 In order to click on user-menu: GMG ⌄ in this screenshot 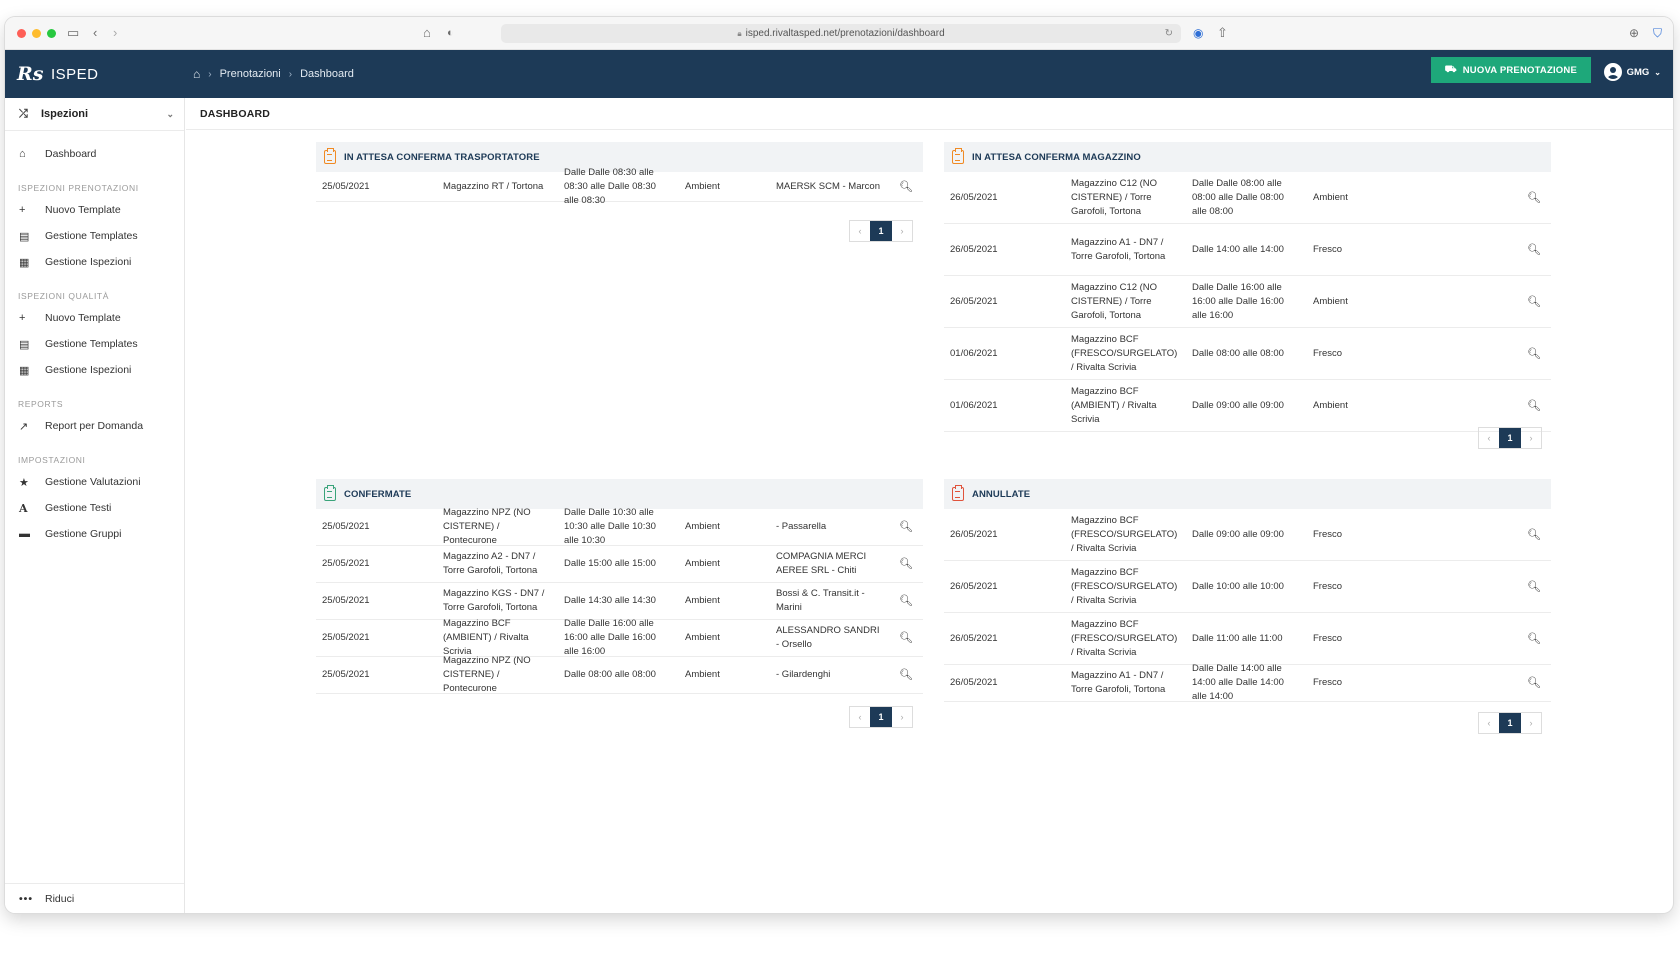, I will do `click(1632, 72)`.